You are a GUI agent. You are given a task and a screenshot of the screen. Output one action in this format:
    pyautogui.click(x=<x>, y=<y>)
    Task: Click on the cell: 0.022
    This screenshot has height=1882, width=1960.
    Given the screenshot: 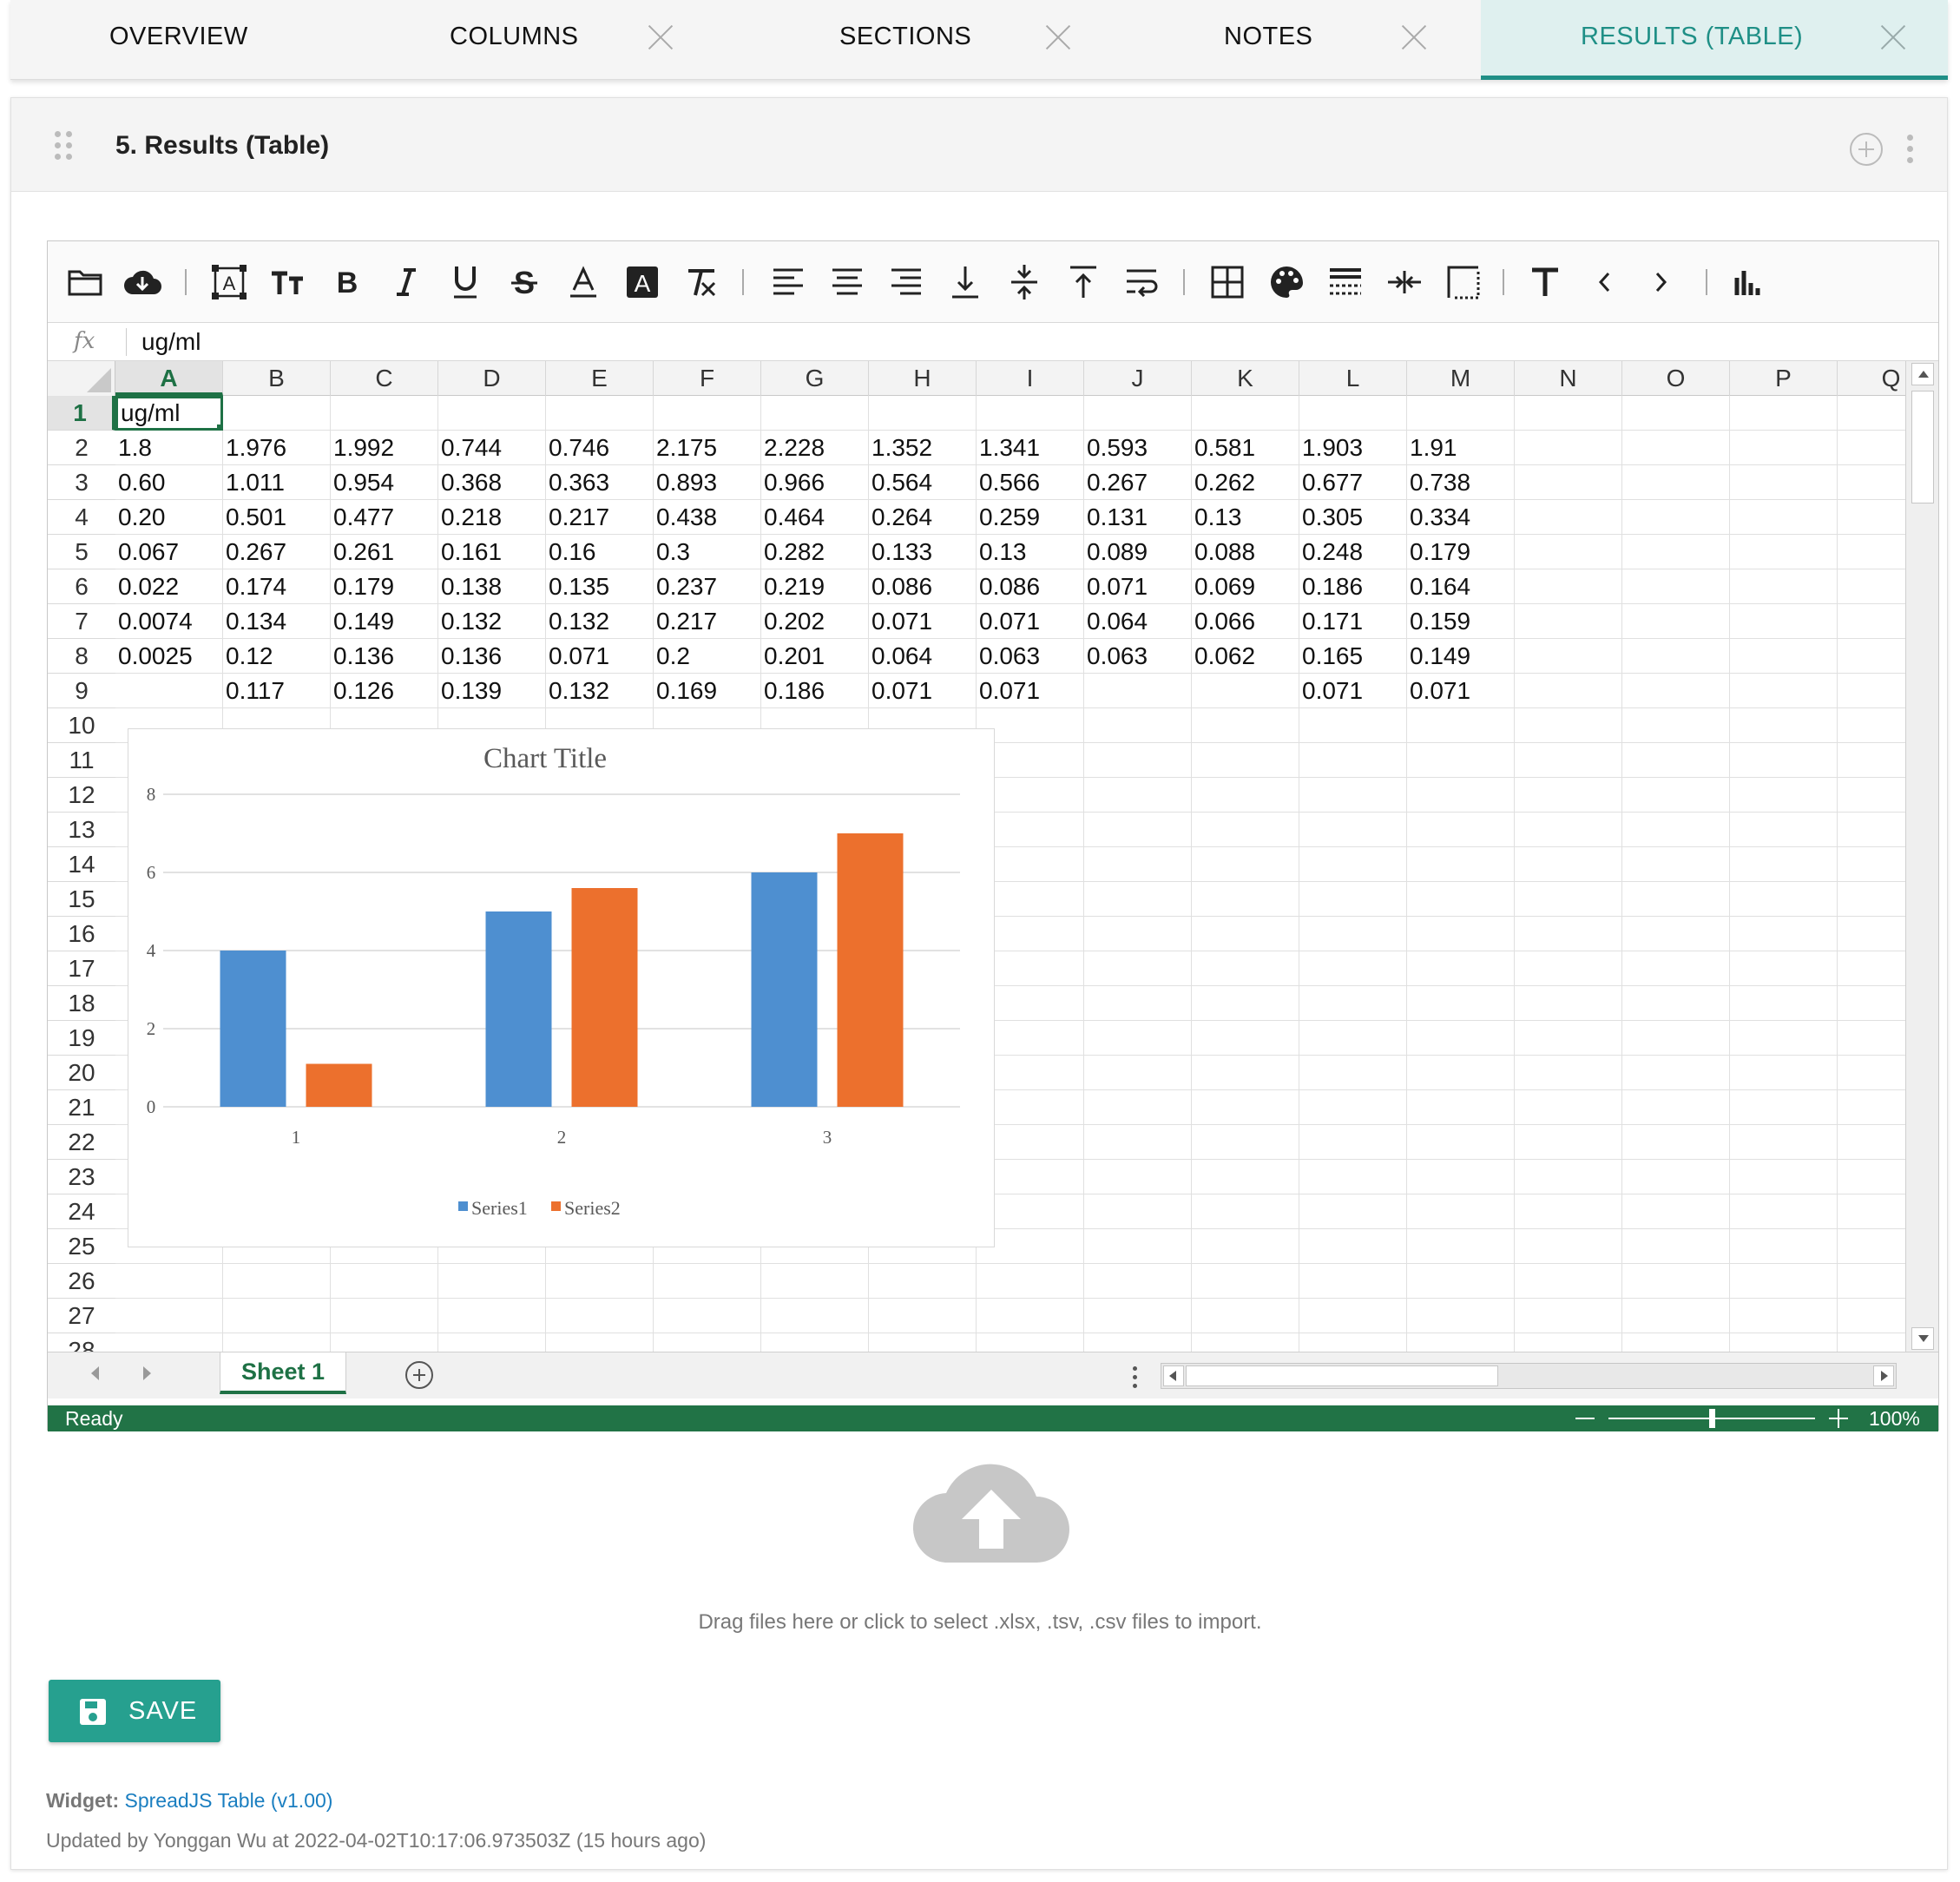 What is the action you would take?
    pyautogui.click(x=169, y=586)
    